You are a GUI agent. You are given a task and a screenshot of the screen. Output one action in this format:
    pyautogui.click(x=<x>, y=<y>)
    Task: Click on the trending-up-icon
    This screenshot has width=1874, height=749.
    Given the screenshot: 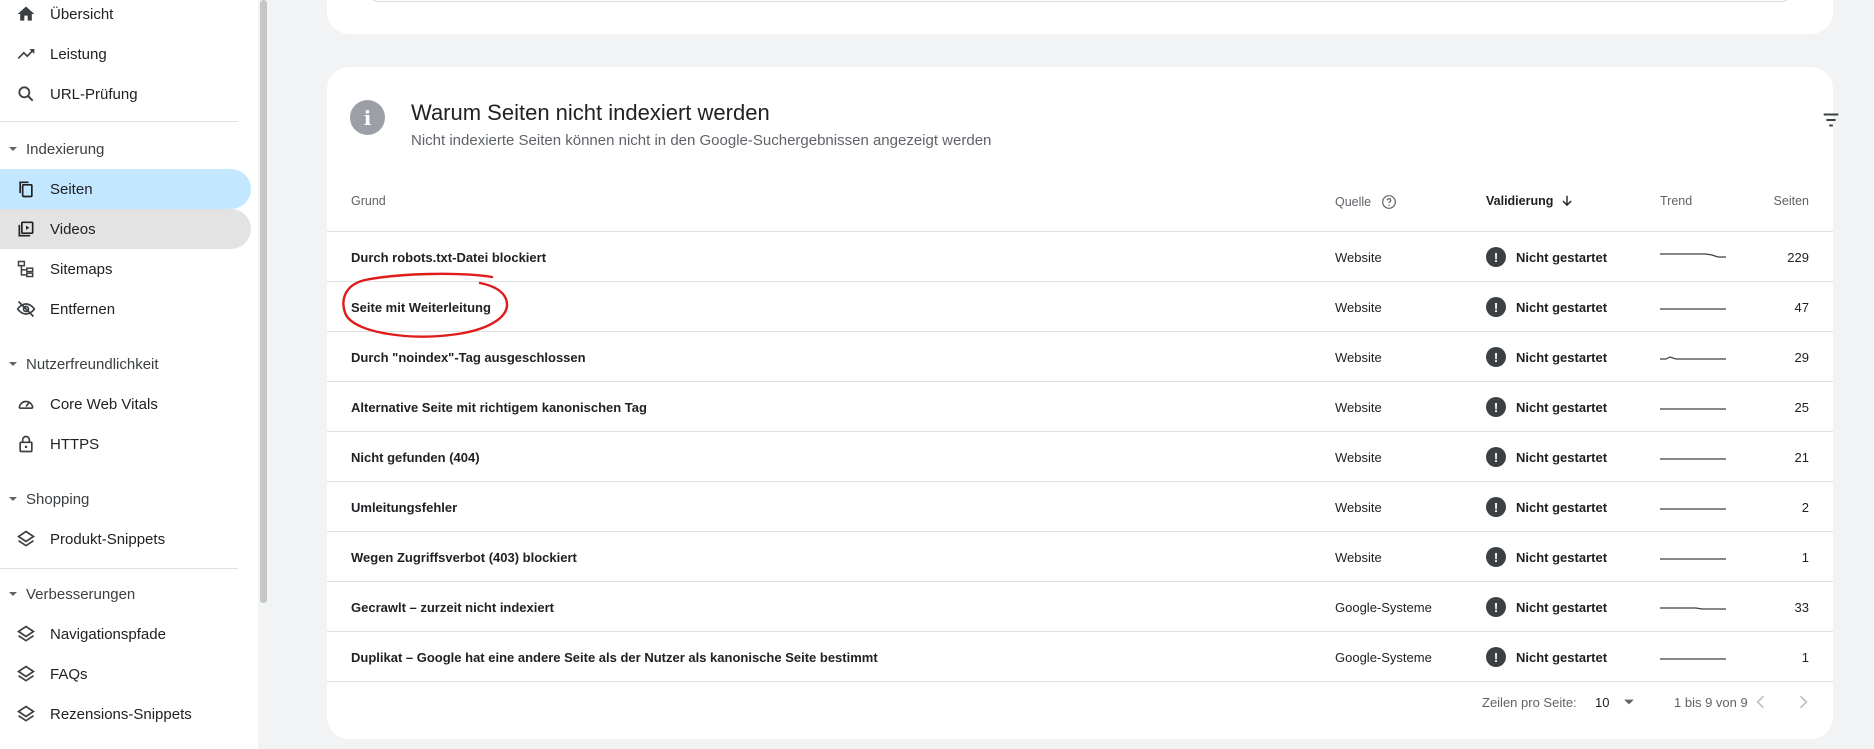 What is the action you would take?
    pyautogui.click(x=25, y=54)
    